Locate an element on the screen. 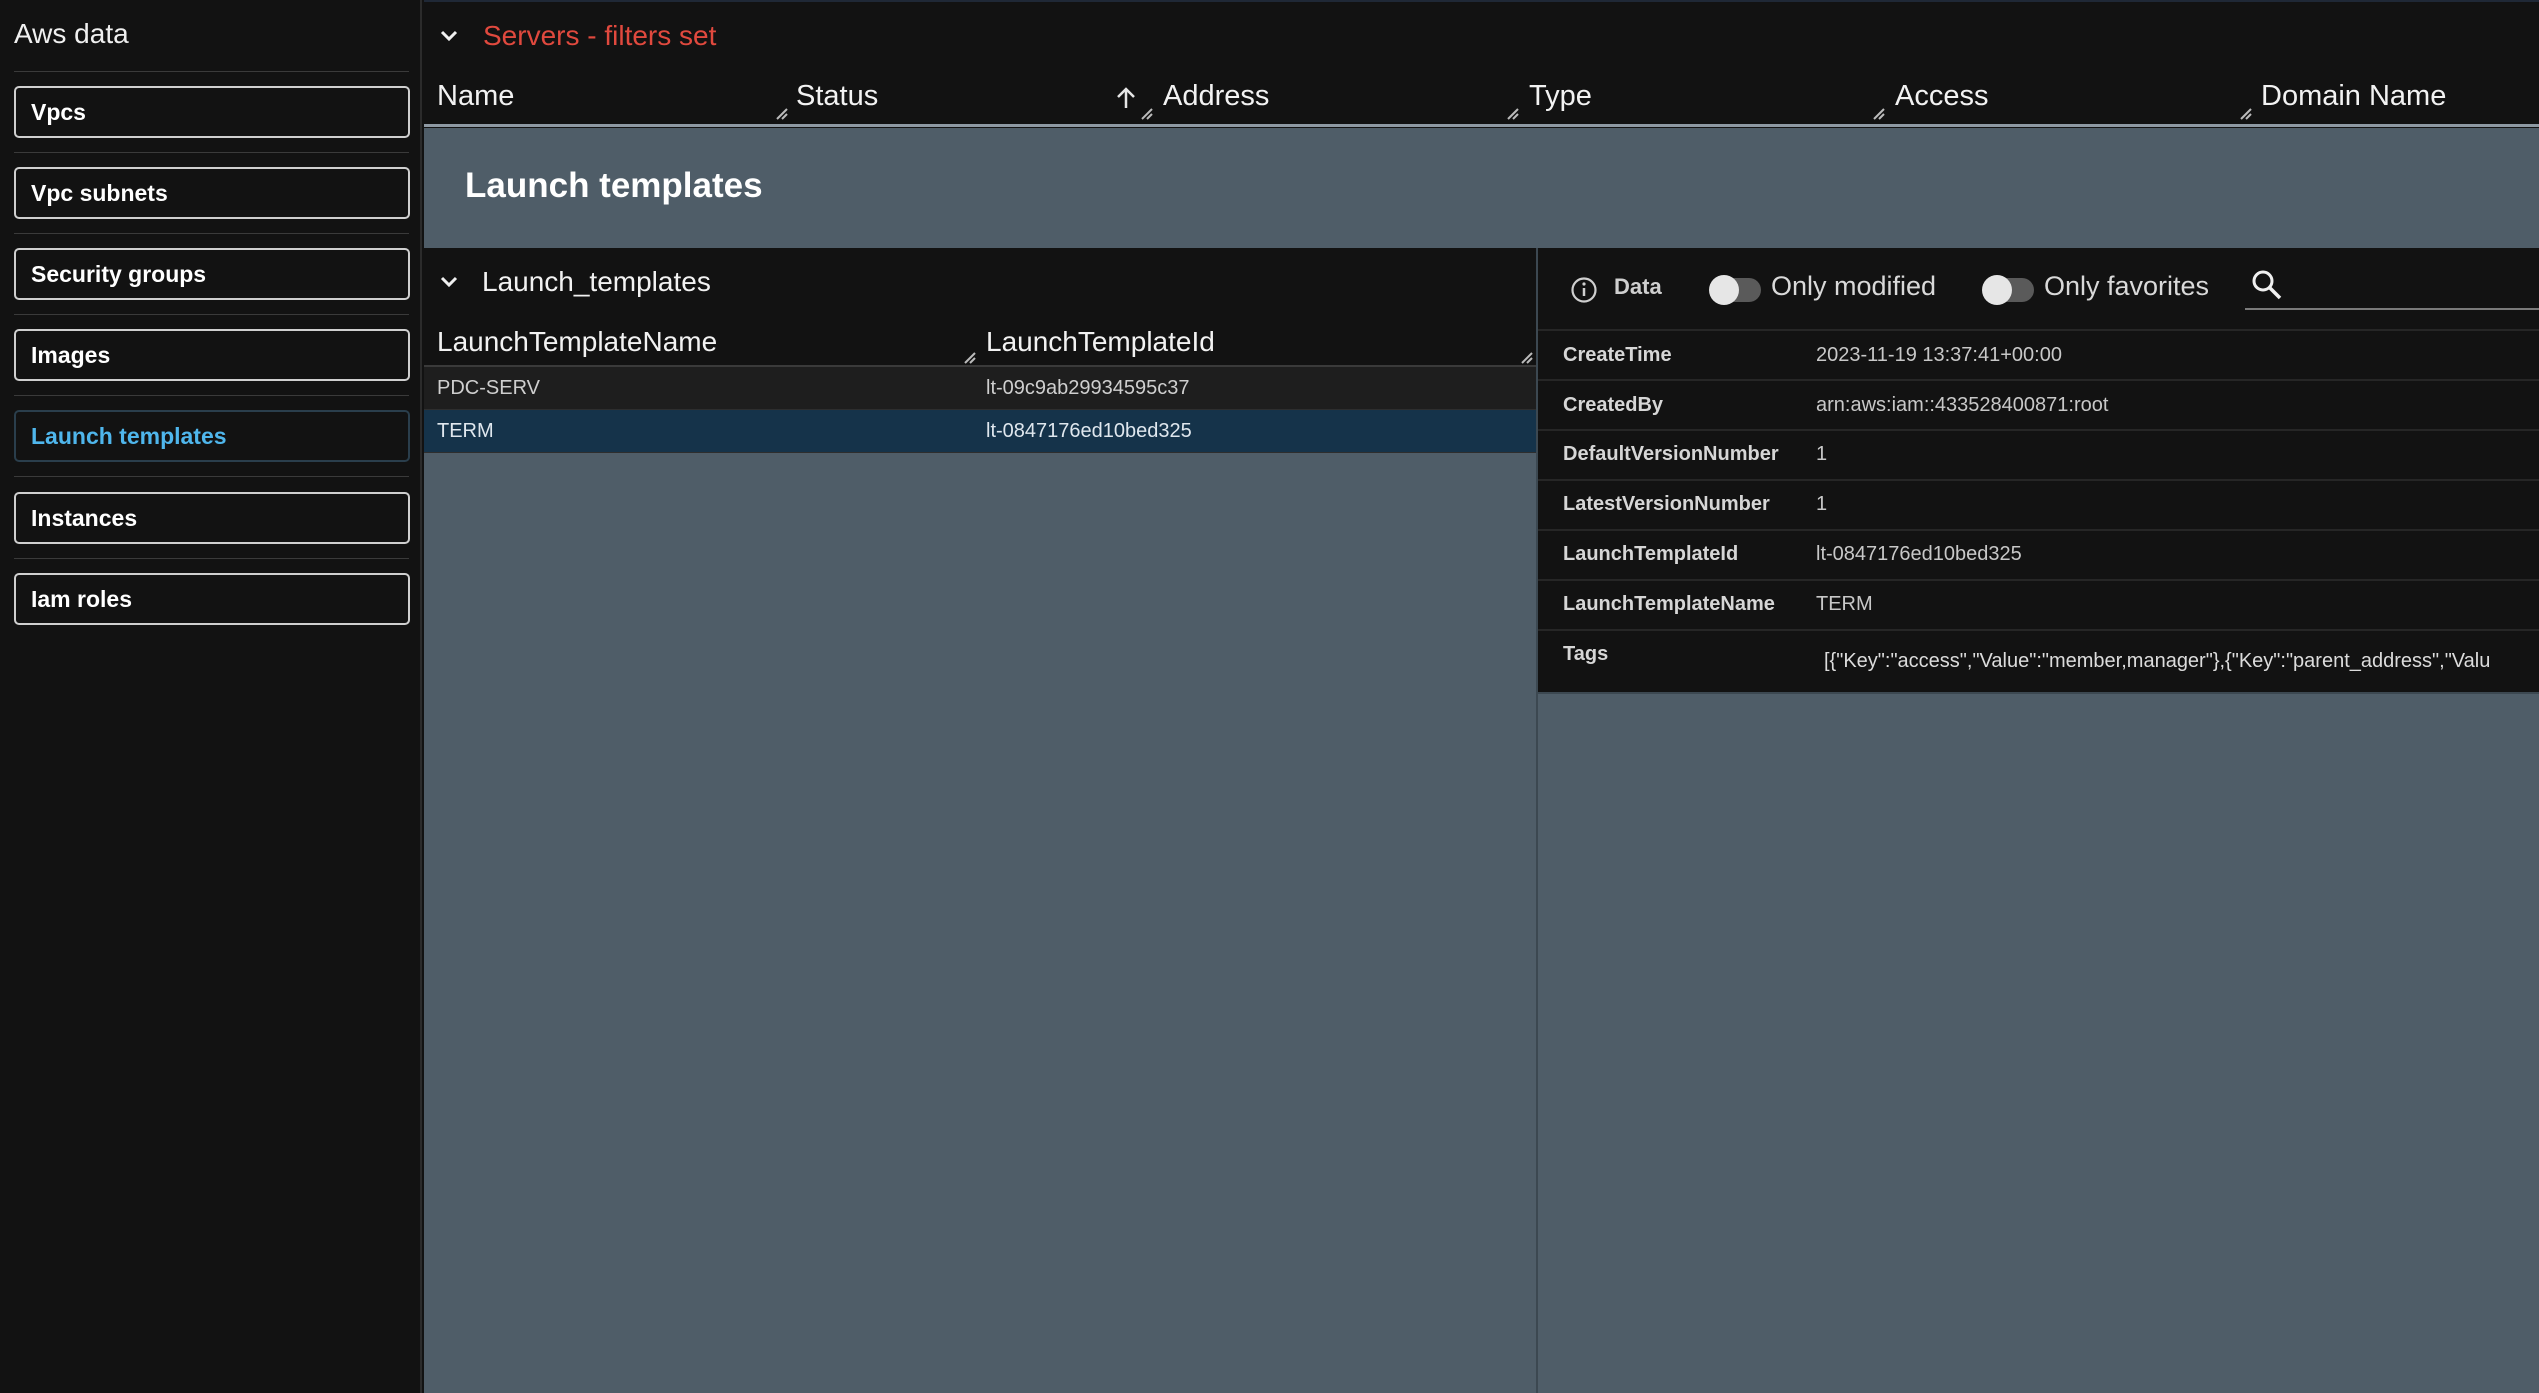  column-header-domain-name: Domain Name is located at coordinates (2353, 96).